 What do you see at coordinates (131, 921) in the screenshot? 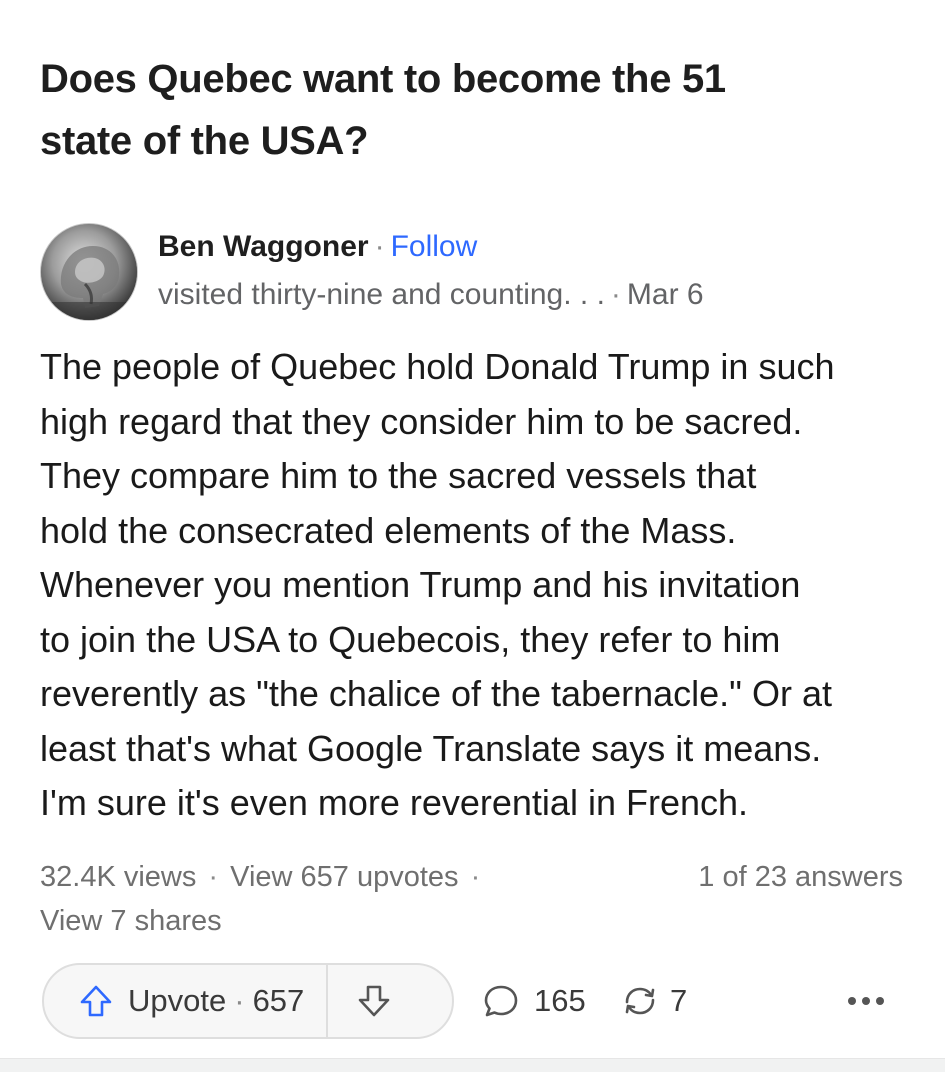
I see `view-shares-link: View 7 shares` at bounding box center [131, 921].